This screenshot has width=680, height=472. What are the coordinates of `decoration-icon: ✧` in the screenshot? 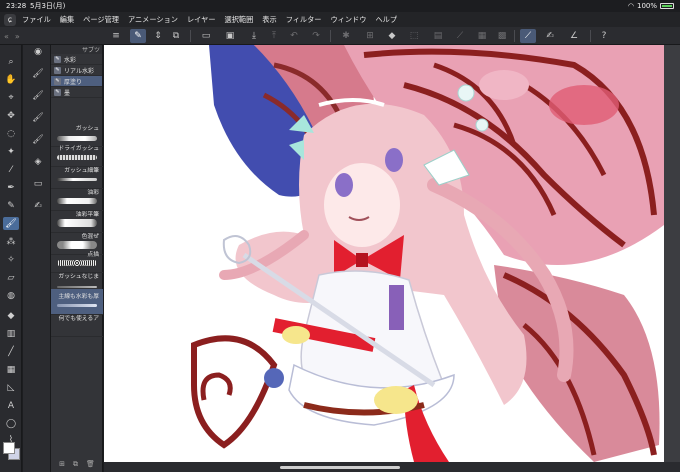 It's located at (11, 259).